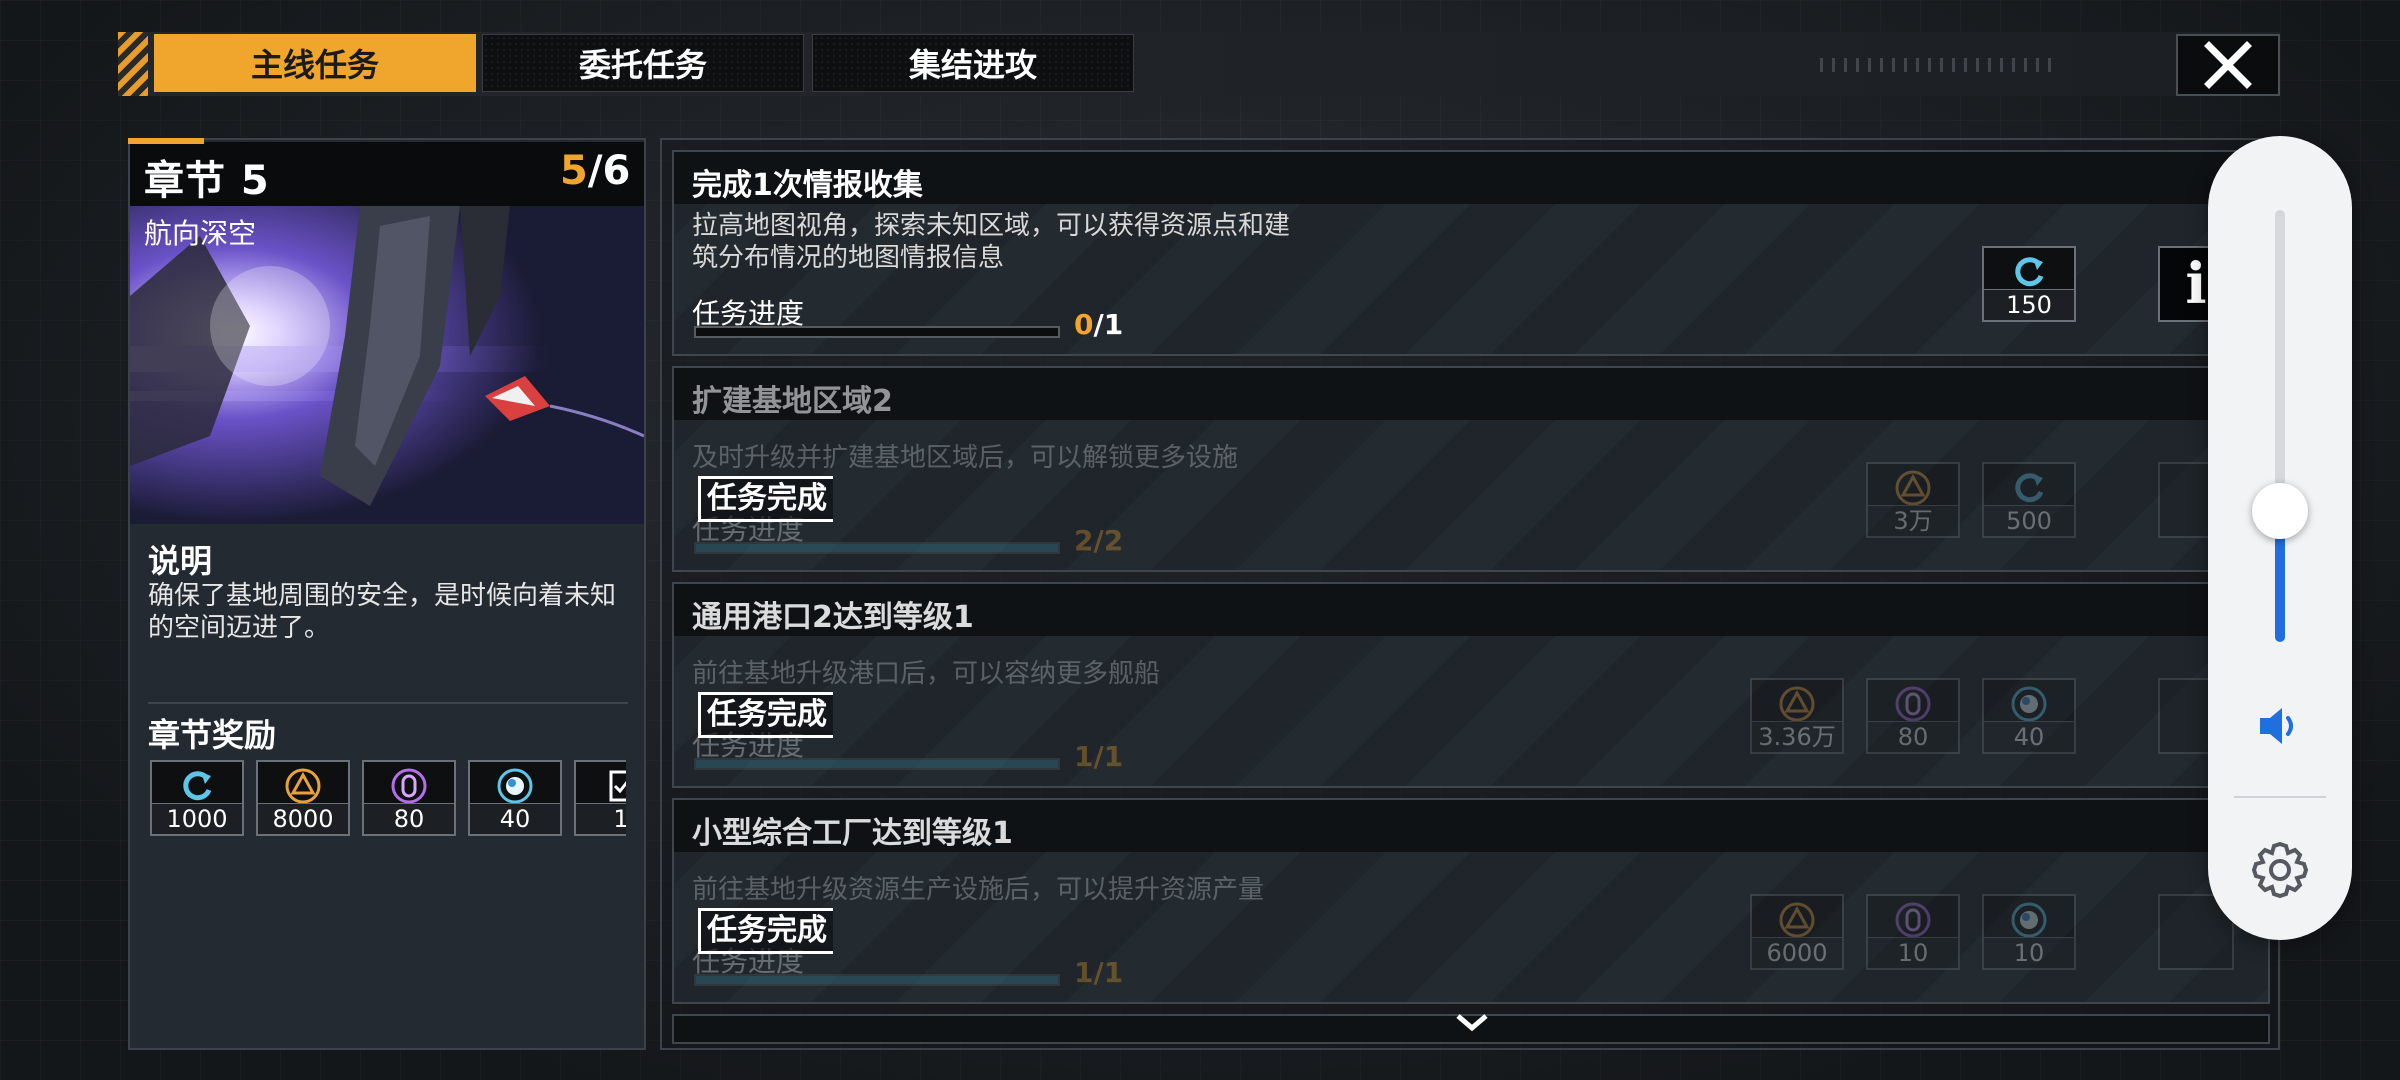 The height and width of the screenshot is (1080, 2400). I want to click on task-reward-item: 80, so click(1913, 716).